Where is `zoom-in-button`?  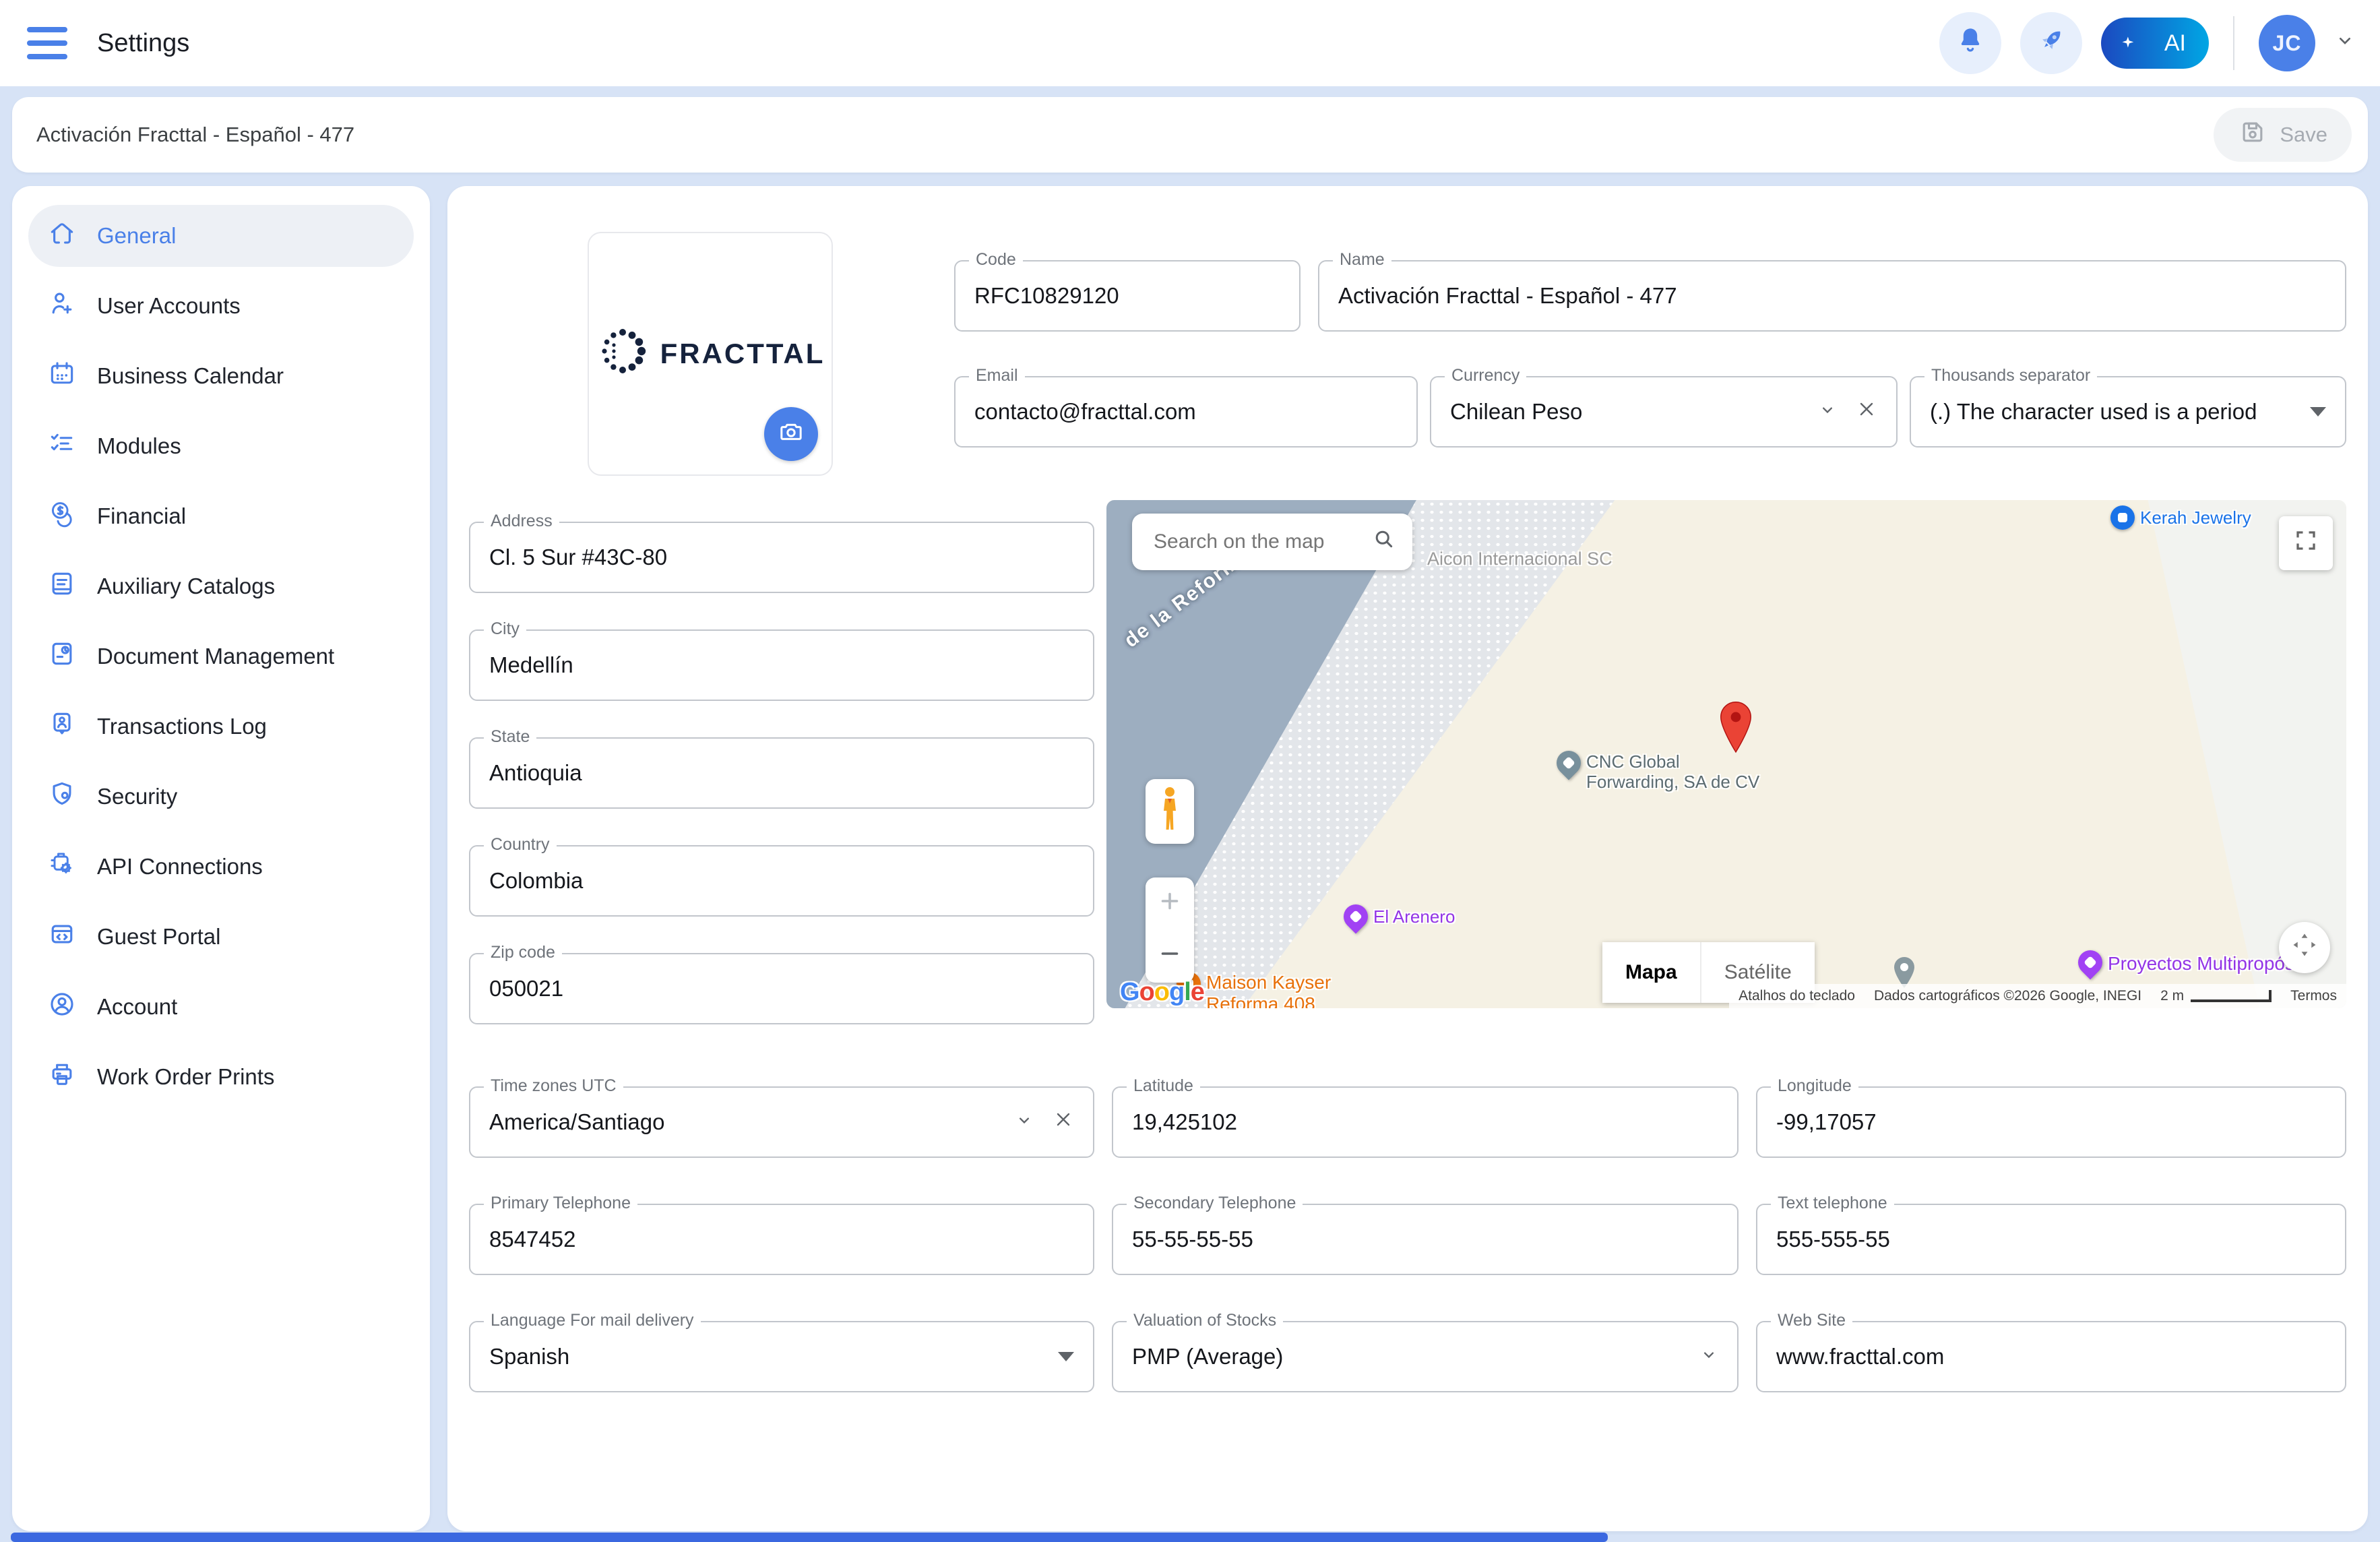
zoom-in-button is located at coordinates (1170, 904).